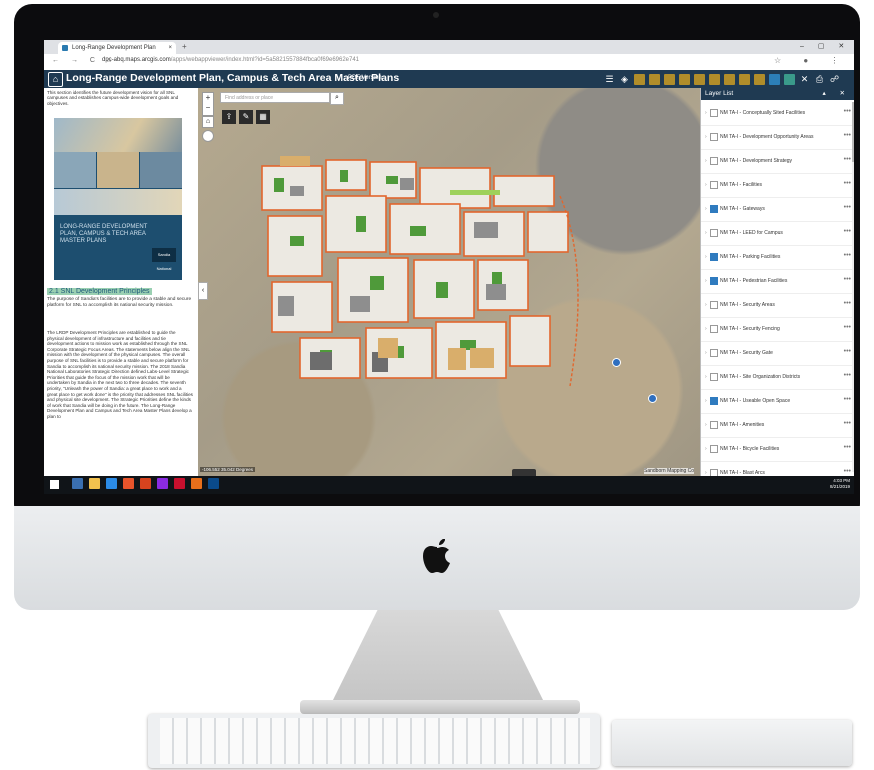 The image size is (874, 770). Describe the element at coordinates (117, 48) in the screenshot. I see `browser-tab: Long-Range Development Plan ×` at that location.